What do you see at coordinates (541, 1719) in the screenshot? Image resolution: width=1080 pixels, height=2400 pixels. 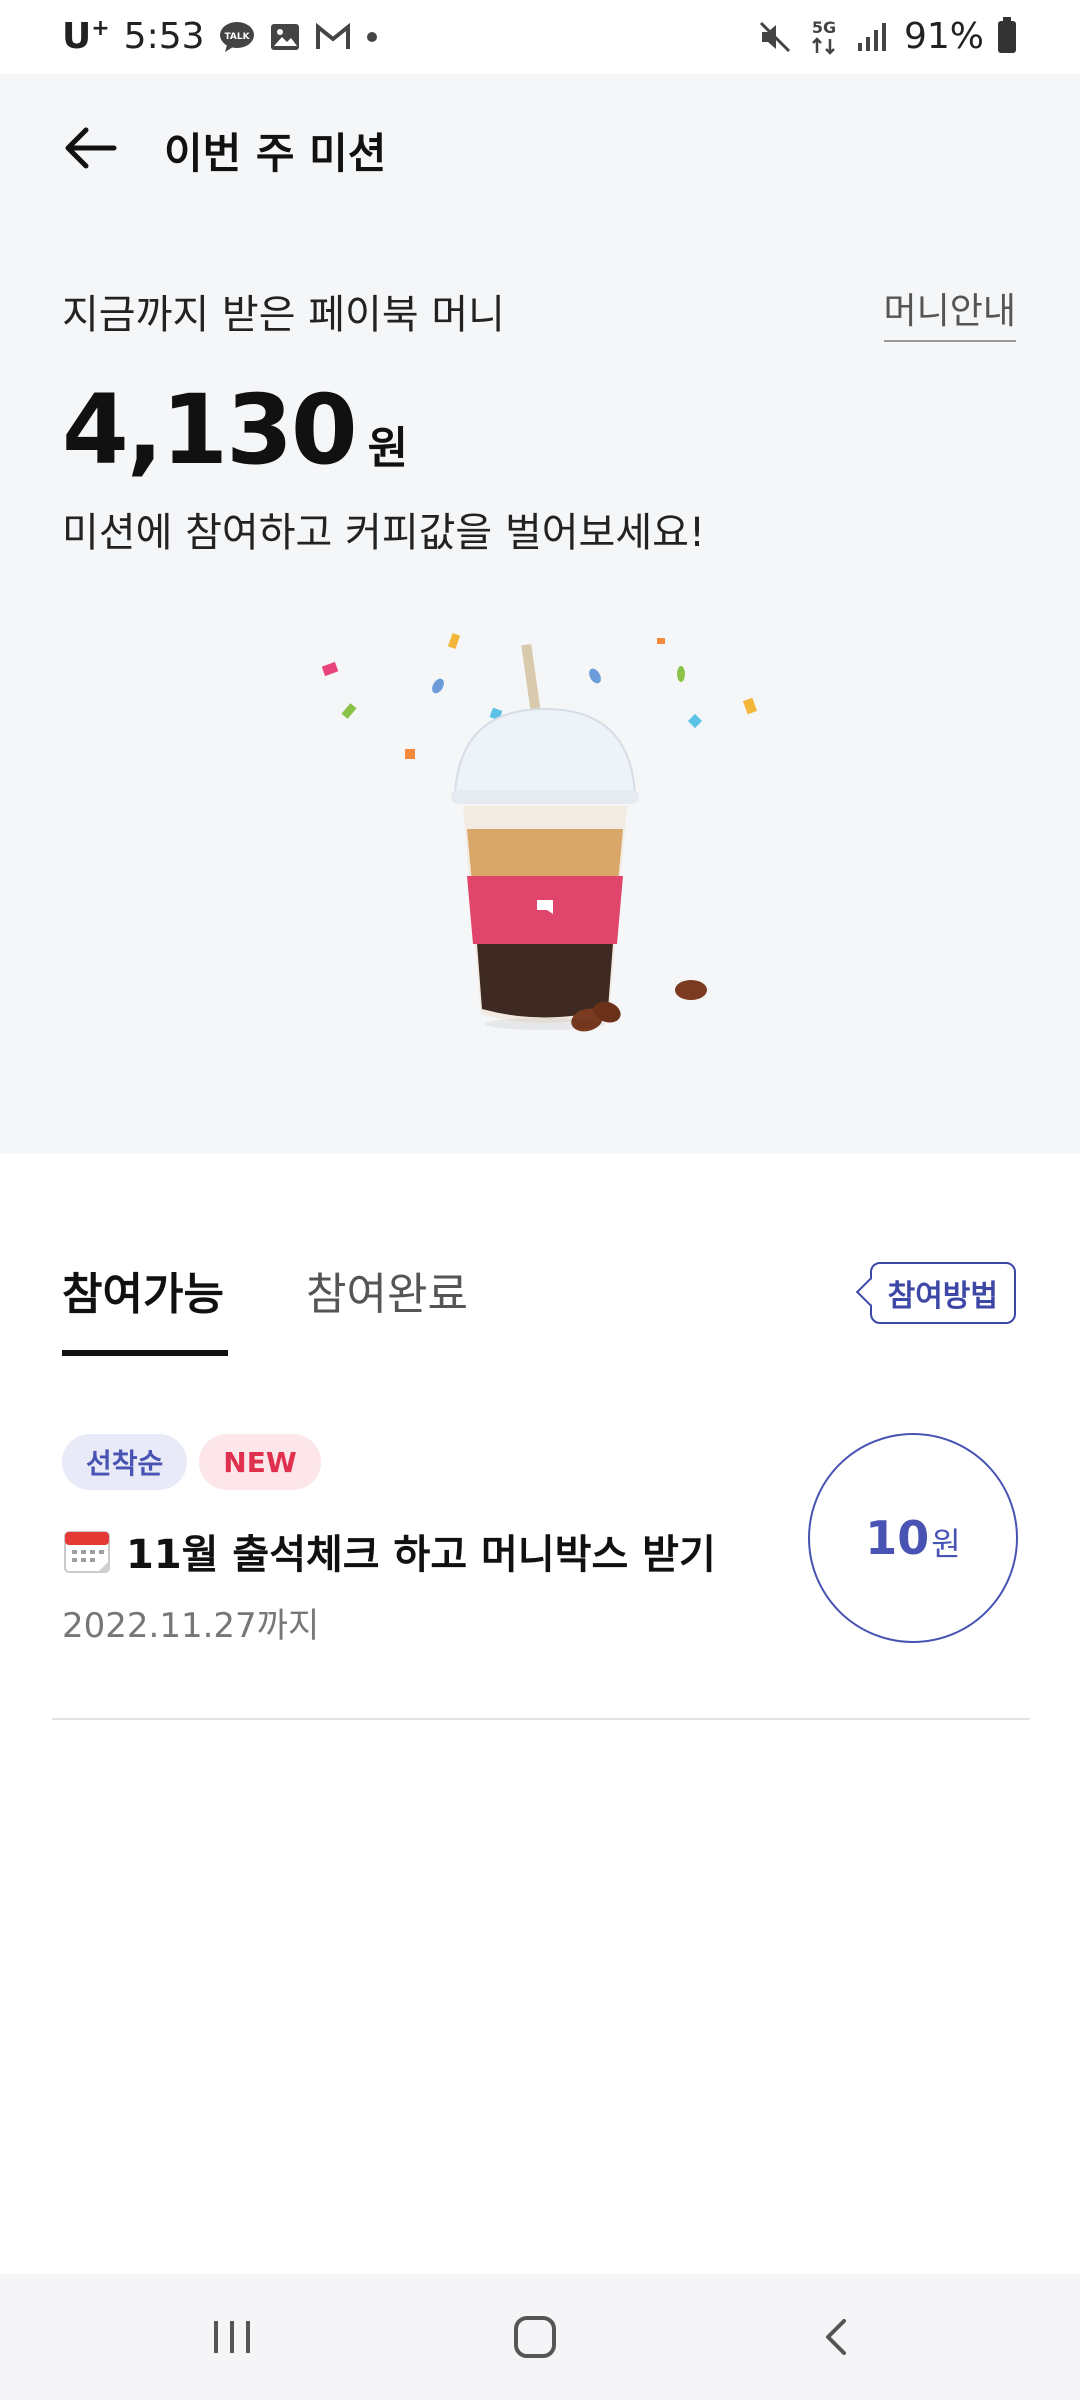 I see `divider` at bounding box center [541, 1719].